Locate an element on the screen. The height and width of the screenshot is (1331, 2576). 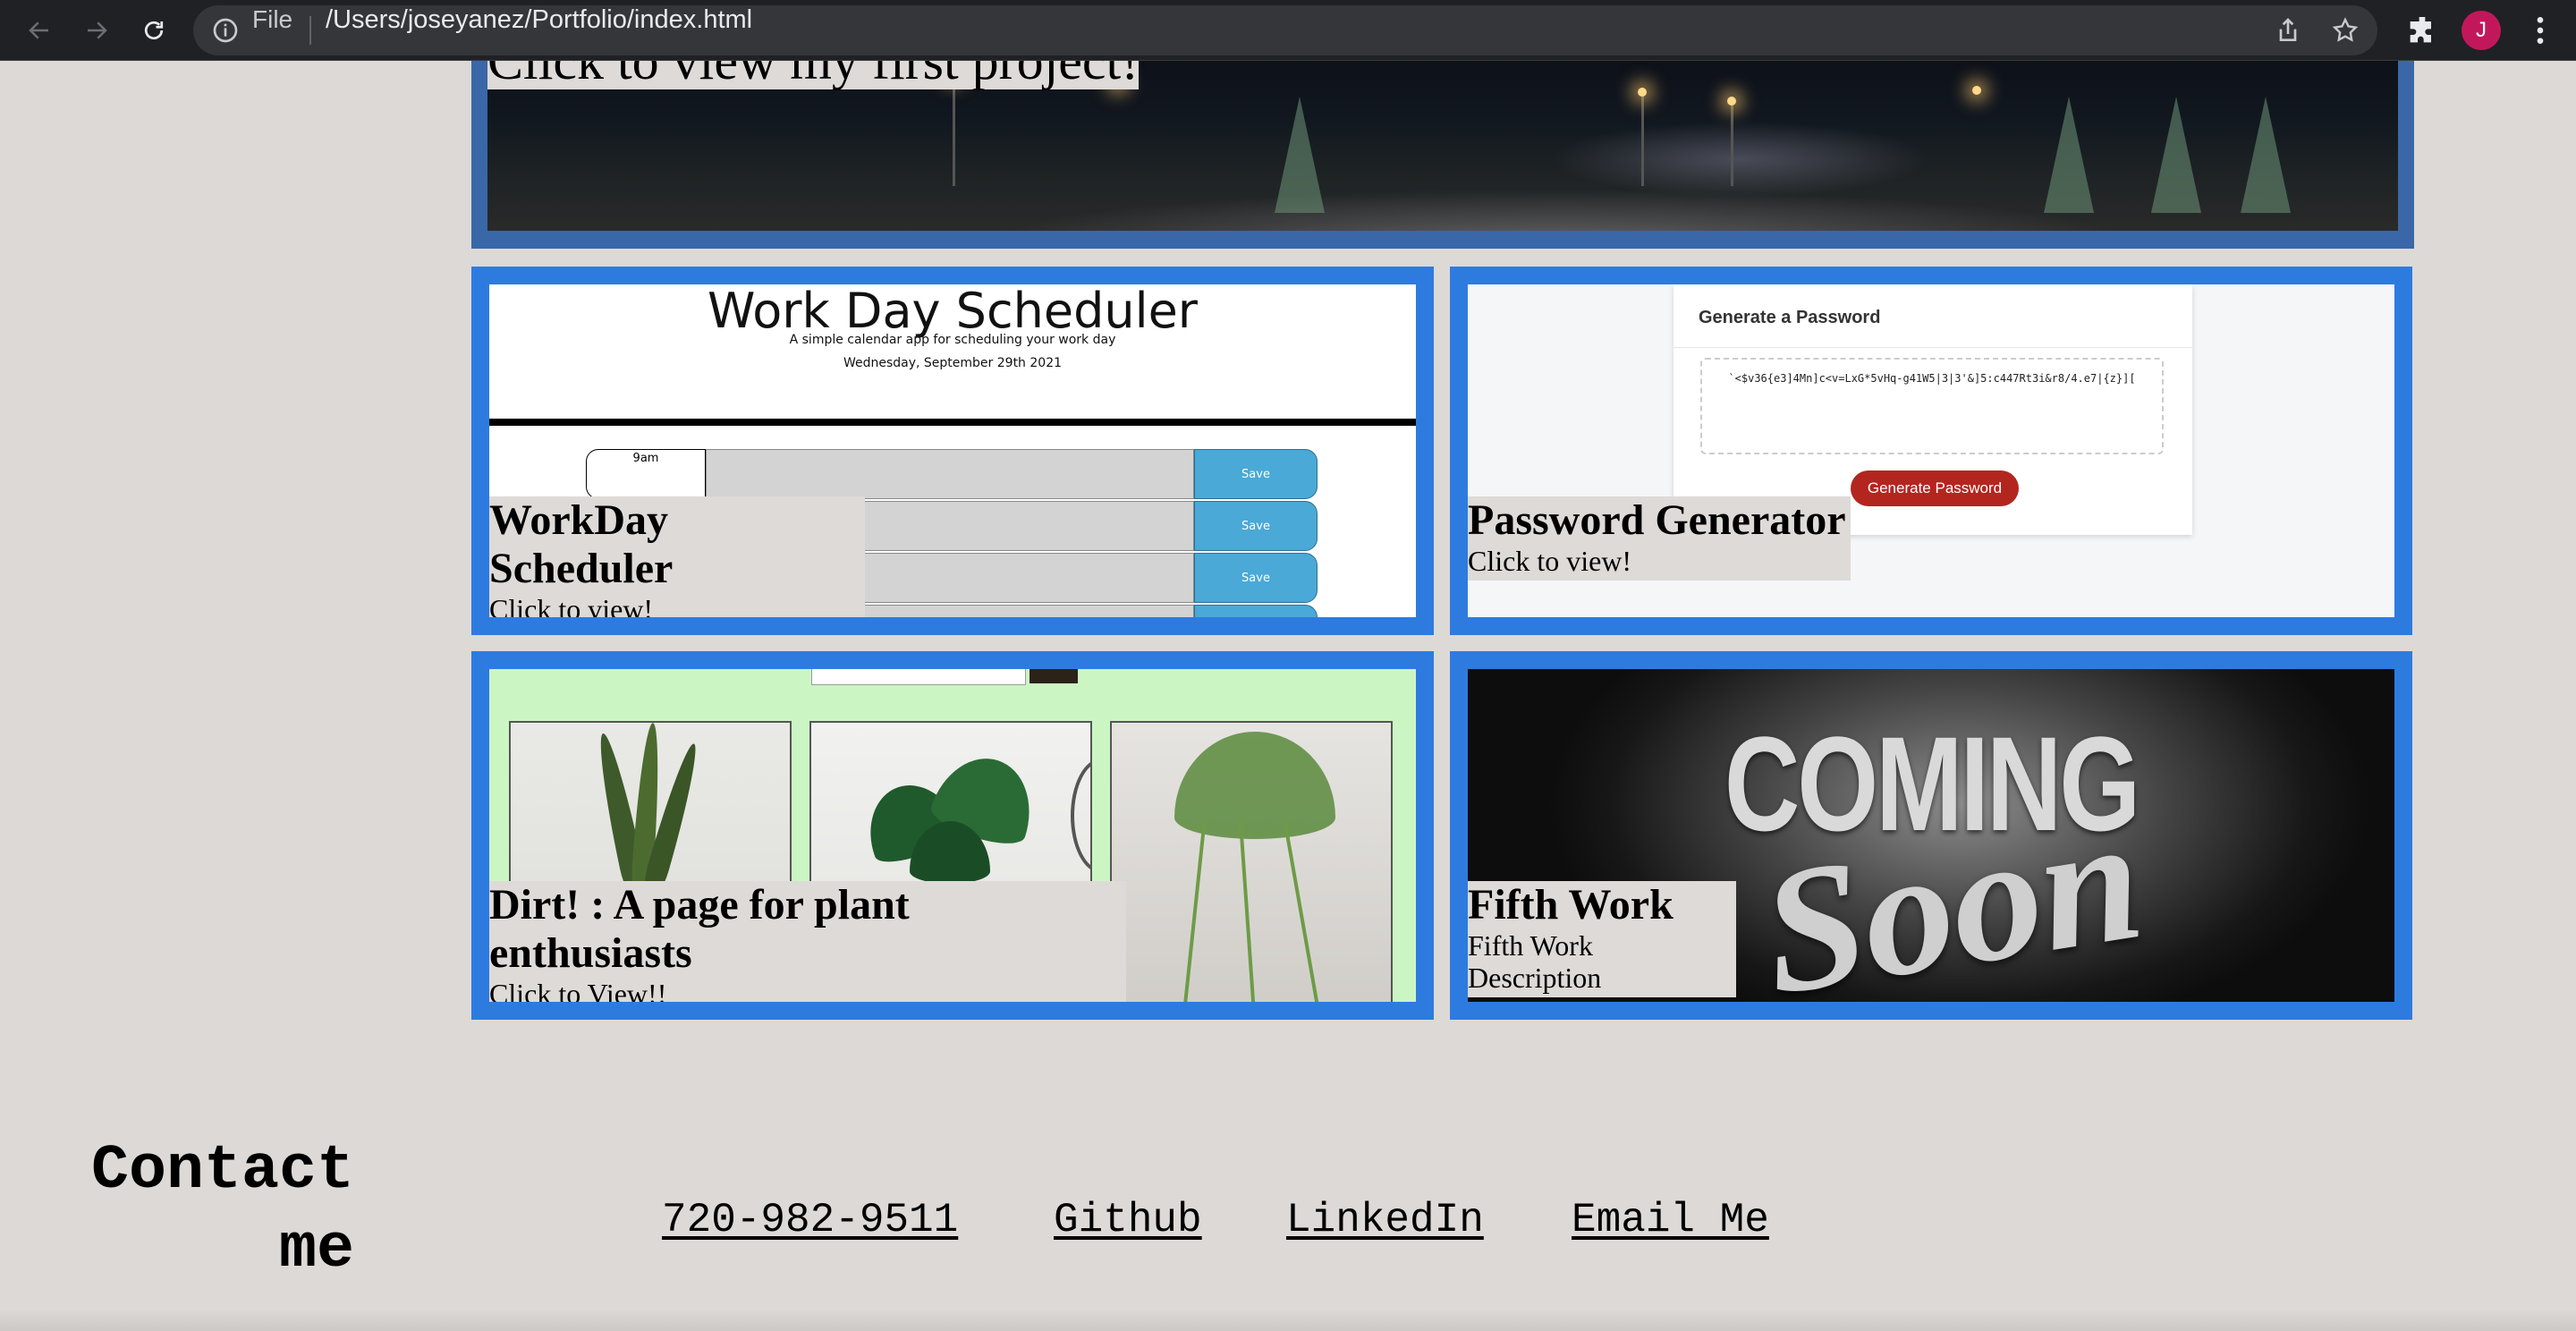
project-caption: Fifth Work Fifth Work Description is located at coordinates (1602, 939).